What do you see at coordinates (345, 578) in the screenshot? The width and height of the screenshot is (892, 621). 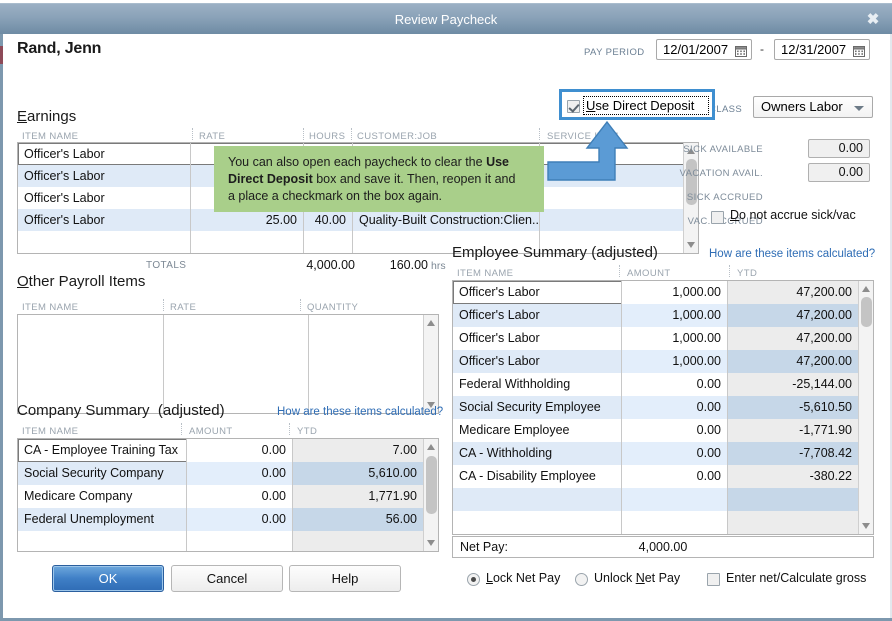 I see `help-button: Help` at bounding box center [345, 578].